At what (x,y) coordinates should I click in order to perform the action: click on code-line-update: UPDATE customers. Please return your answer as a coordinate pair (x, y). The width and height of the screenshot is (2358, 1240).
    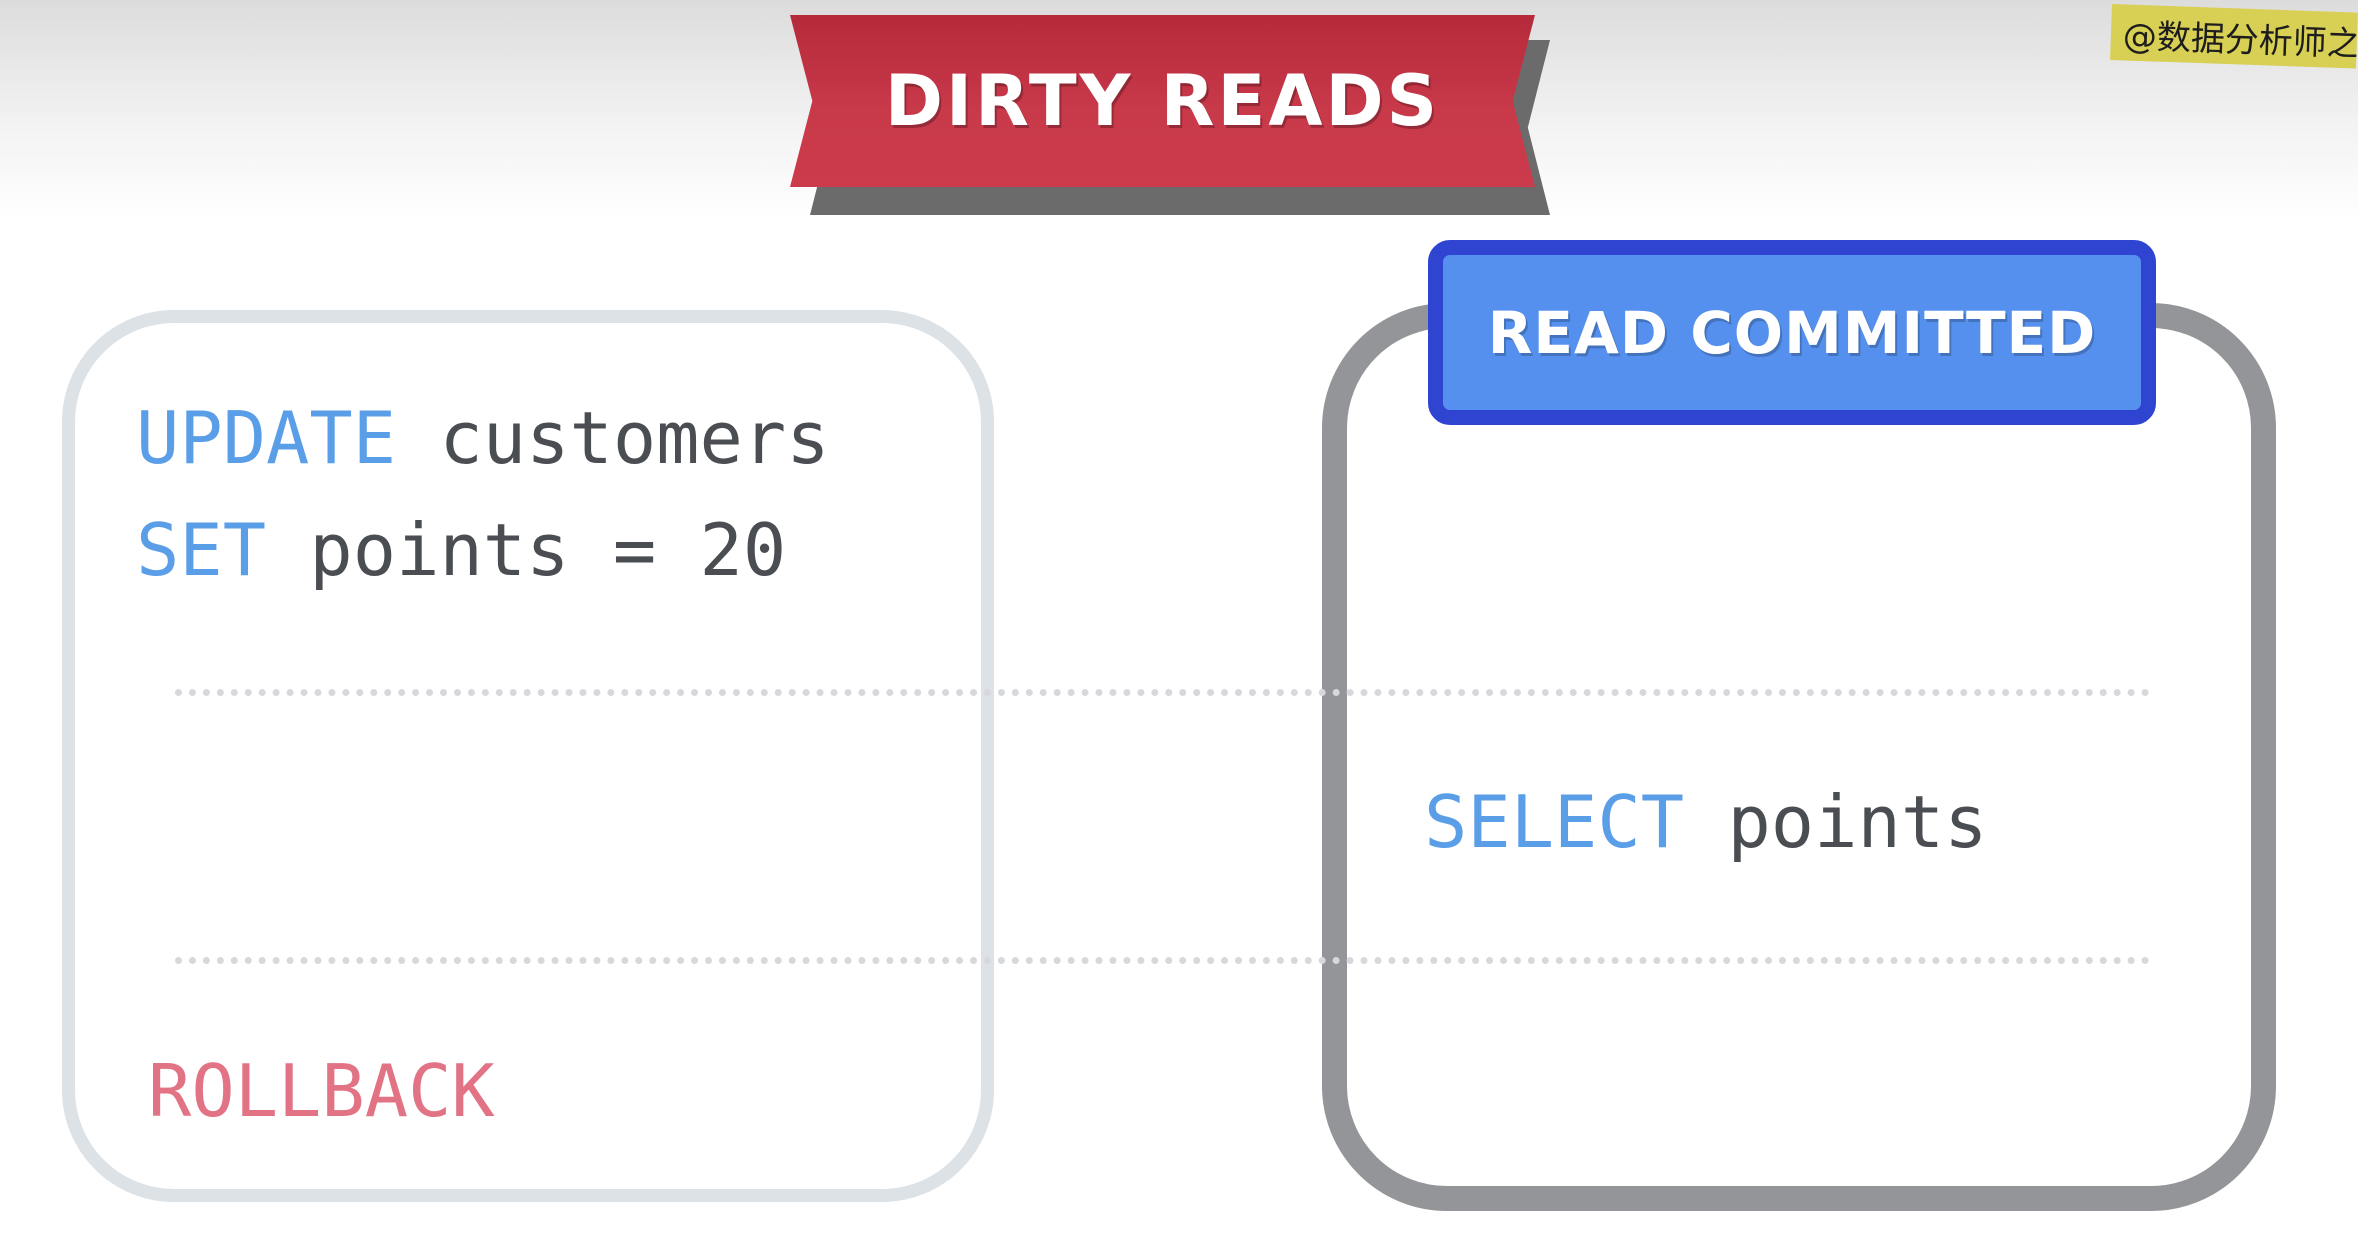
    Looking at the image, I should click on (483, 438).